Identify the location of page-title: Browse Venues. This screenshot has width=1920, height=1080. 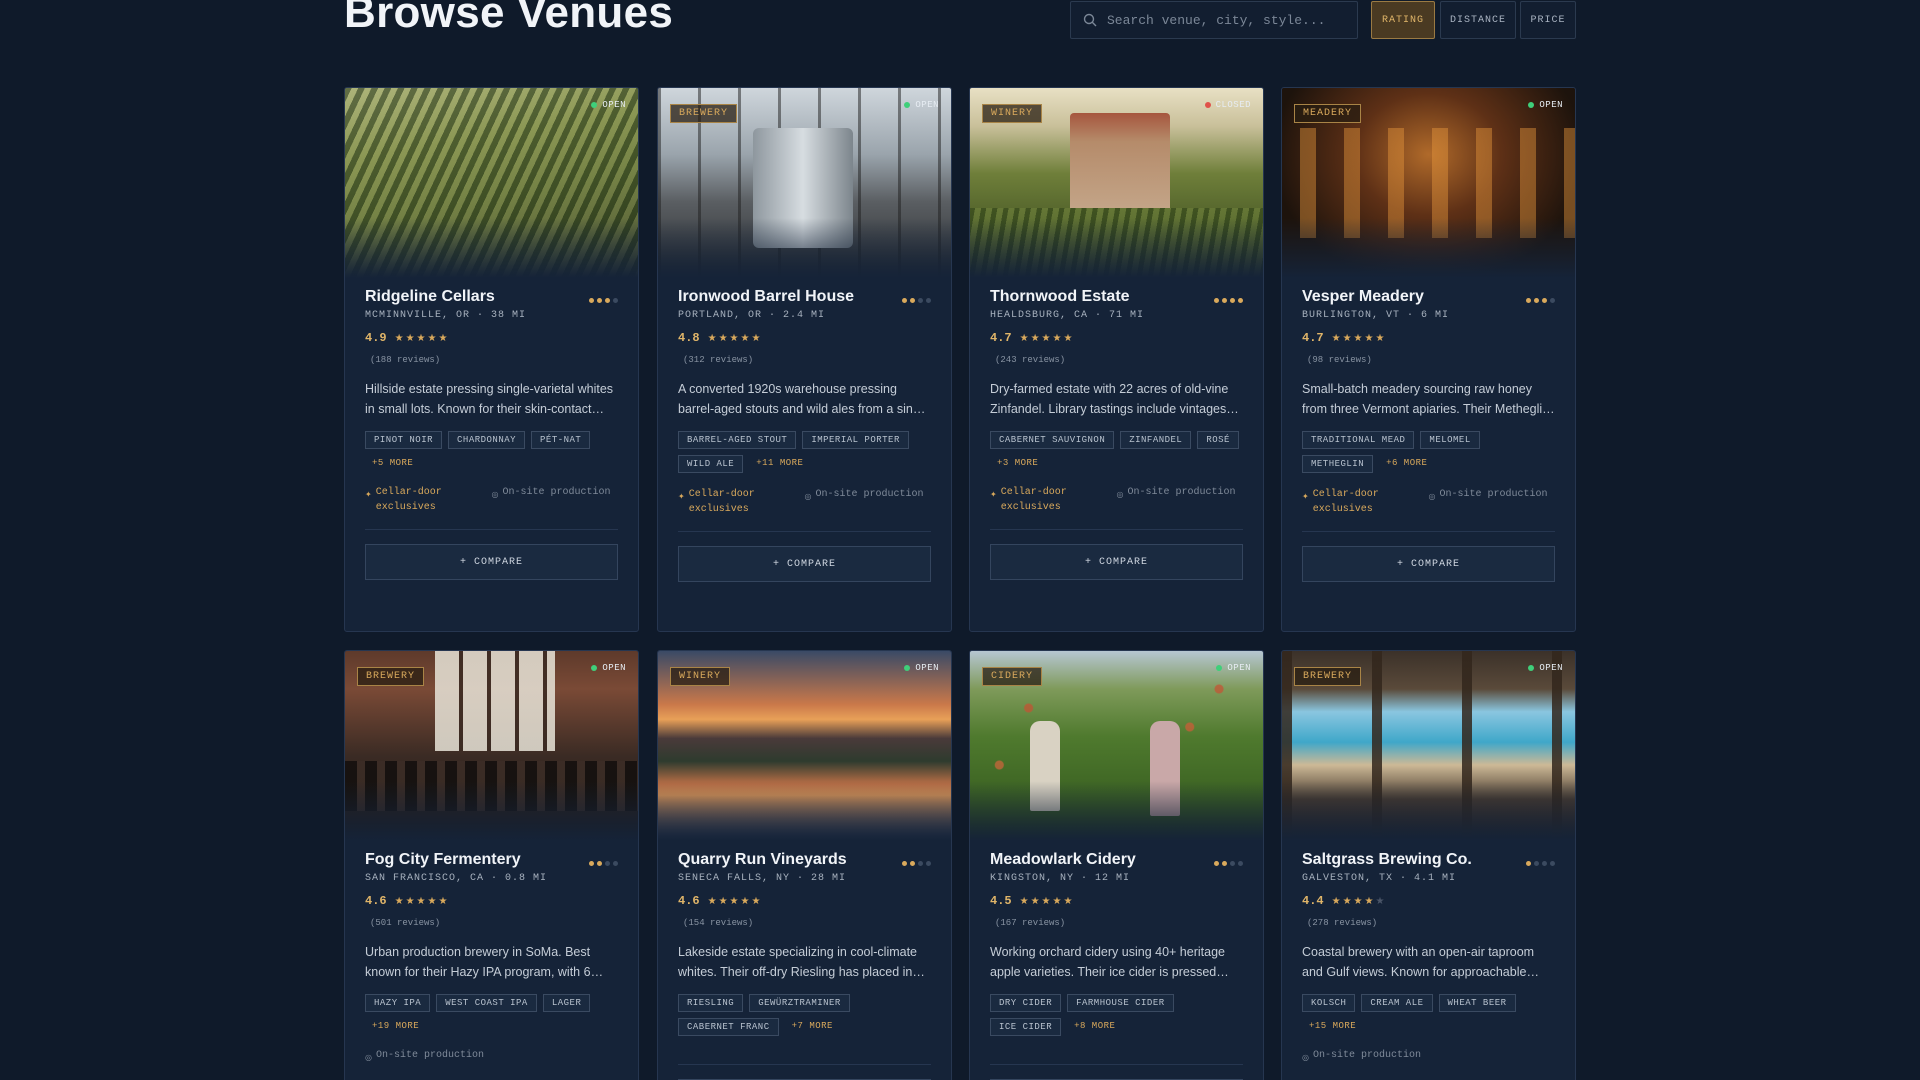
(509, 18).